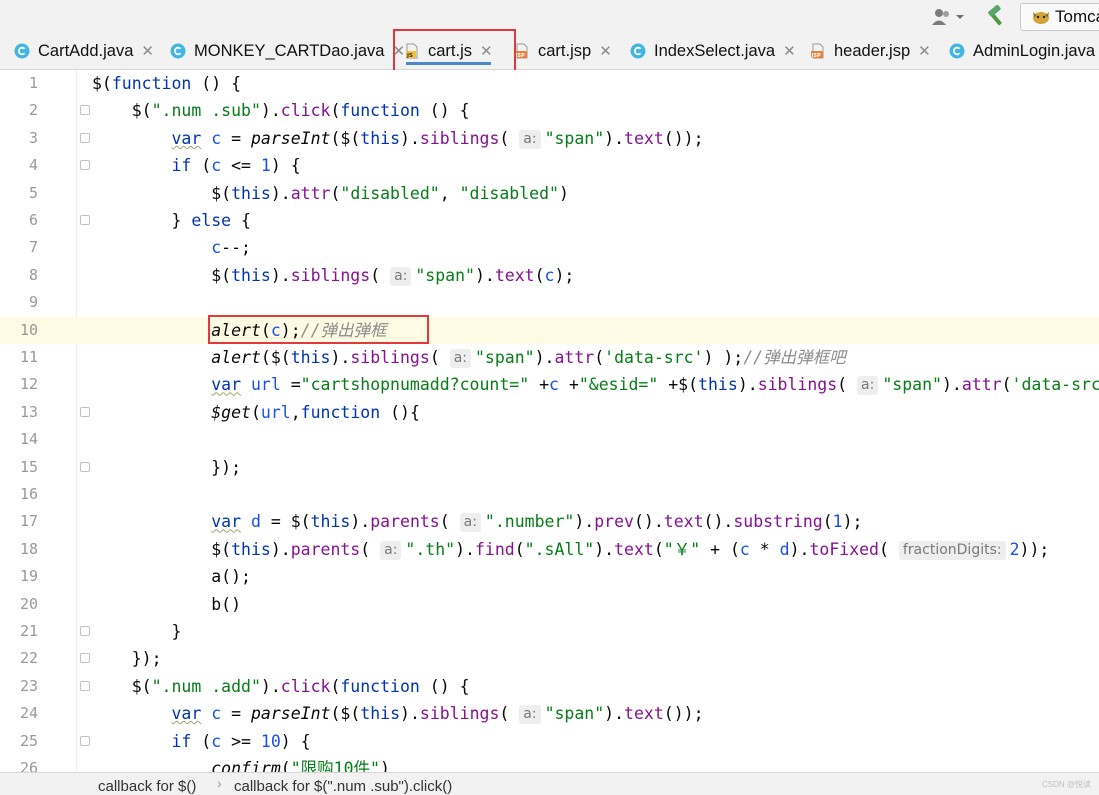 The height and width of the screenshot is (795, 1099). Describe the element at coordinates (530, 715) in the screenshot. I see `parameter-hint: a:` at that location.